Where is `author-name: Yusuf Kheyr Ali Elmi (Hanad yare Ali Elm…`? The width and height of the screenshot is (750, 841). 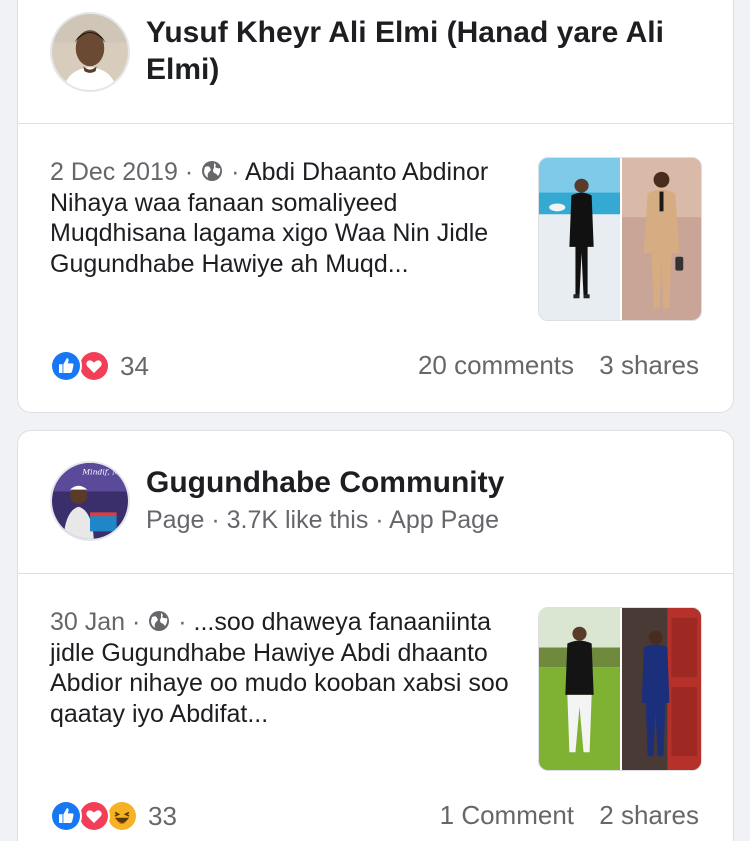 author-name: Yusuf Kheyr Ali Elmi (Hanad yare Ali Elm… is located at coordinates (426, 51).